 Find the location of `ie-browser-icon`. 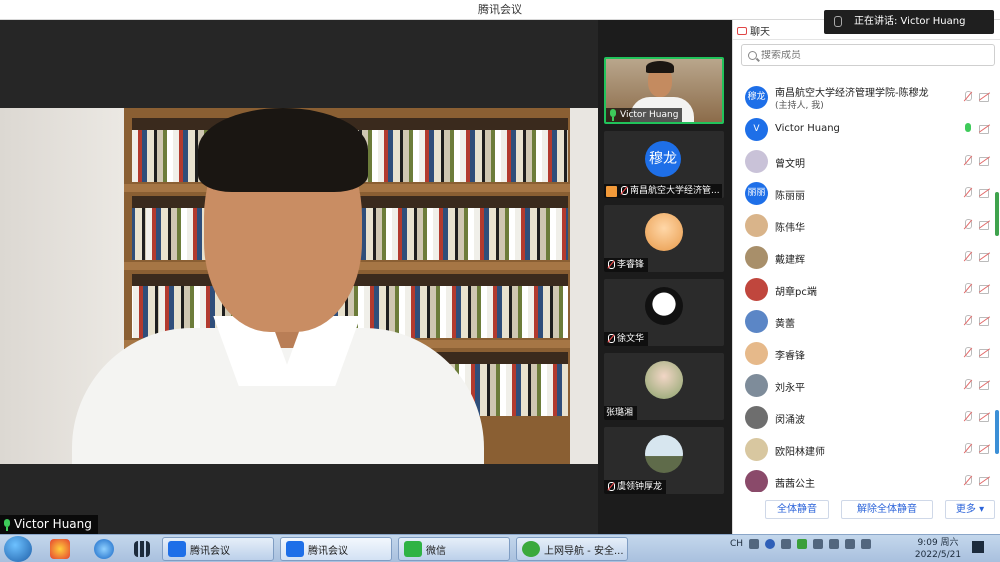

ie-browser-icon is located at coordinates (104, 549).